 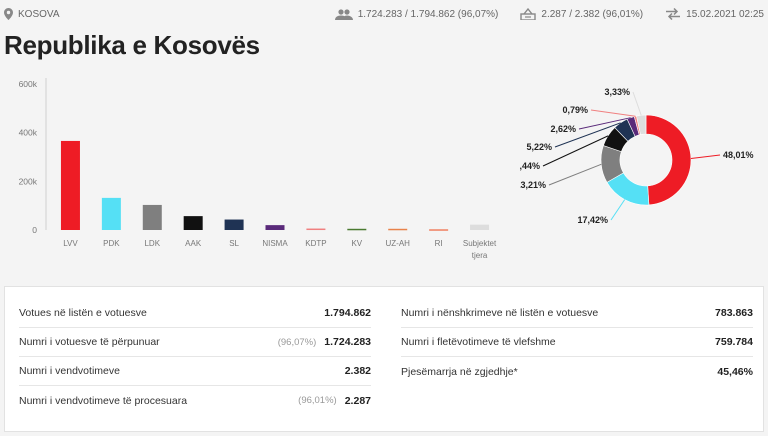 I want to click on x-tick-label: LDK, so click(x=152, y=243).